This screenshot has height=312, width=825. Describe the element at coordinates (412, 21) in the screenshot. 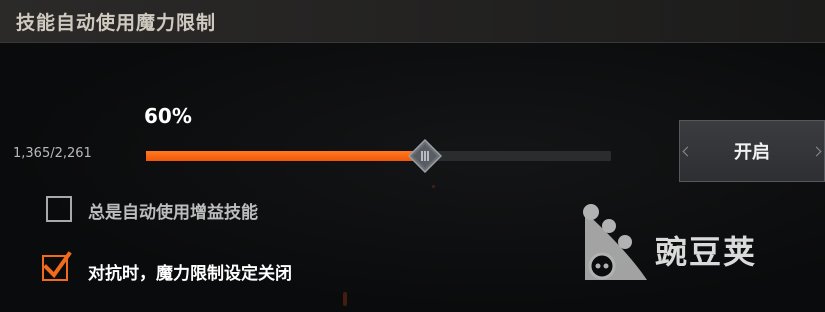

I see `panel-header: 技能自动使用魔力限制` at that location.